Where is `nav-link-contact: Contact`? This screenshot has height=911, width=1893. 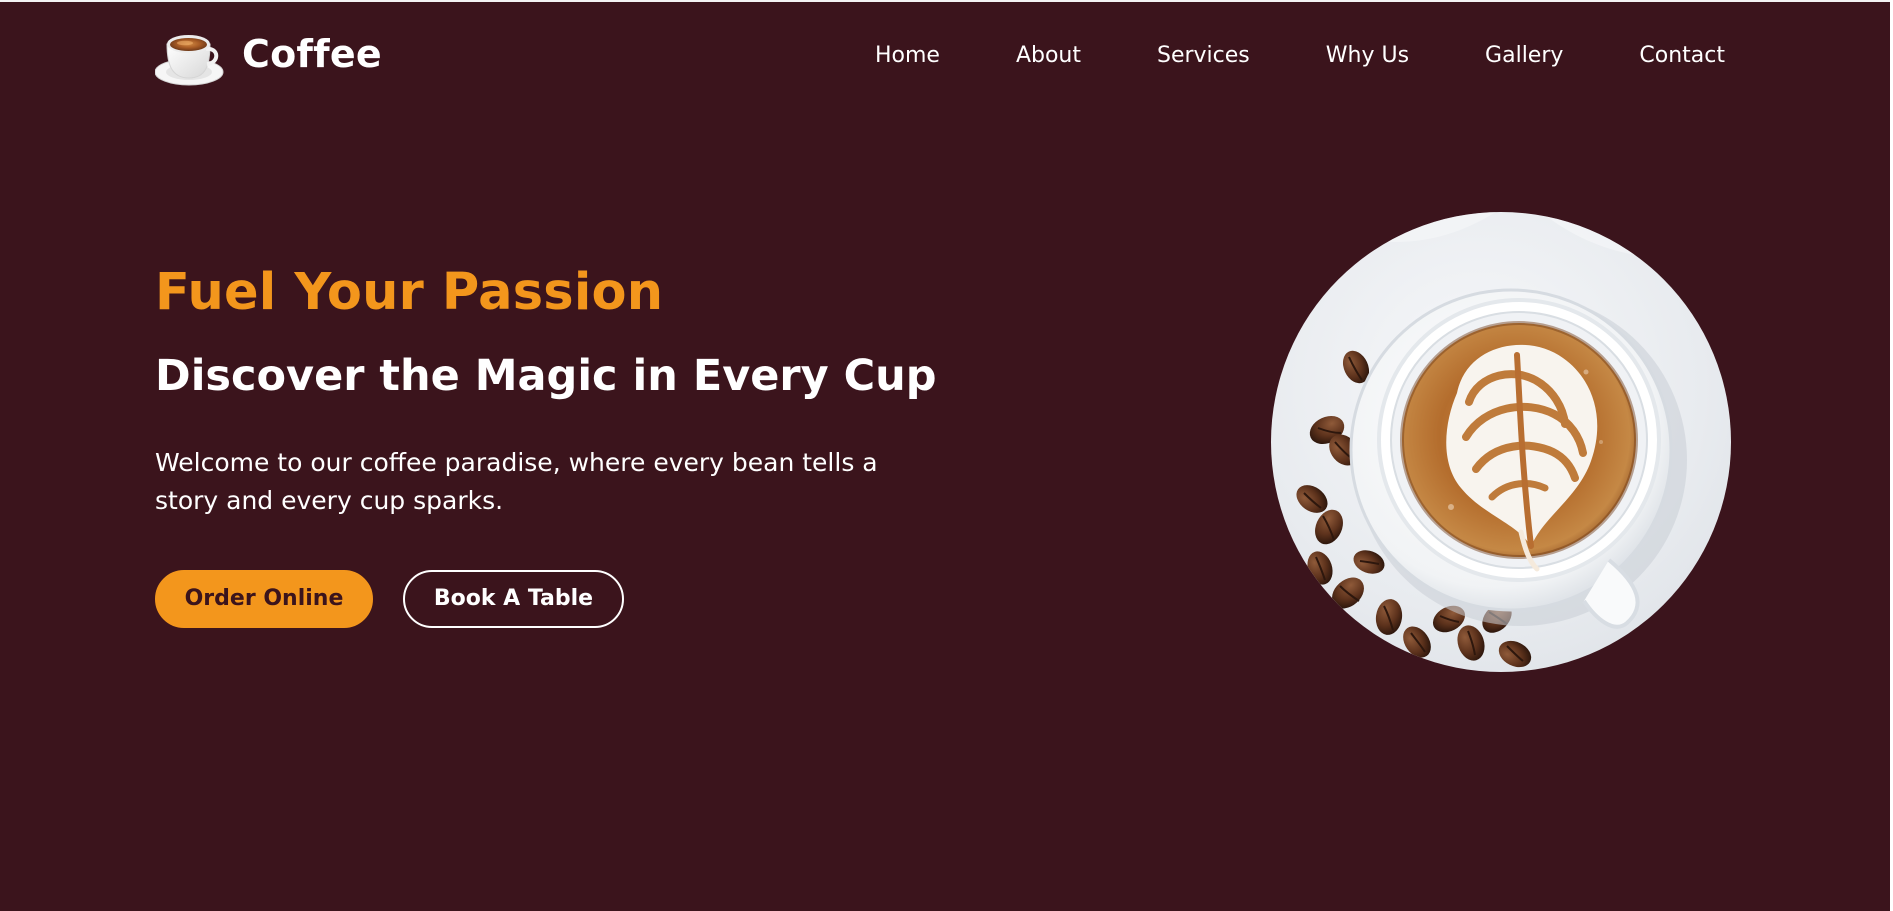 nav-link-contact: Contact is located at coordinates (1682, 56).